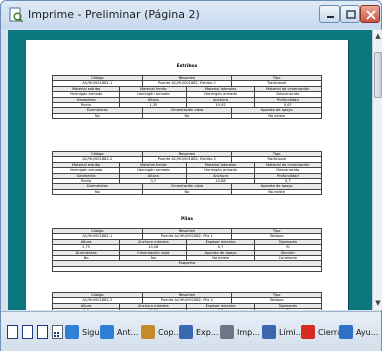 This screenshot has height=351, width=382. Describe the element at coordinates (12, 332) in the screenshot. I see `one-page-view-icon` at that location.